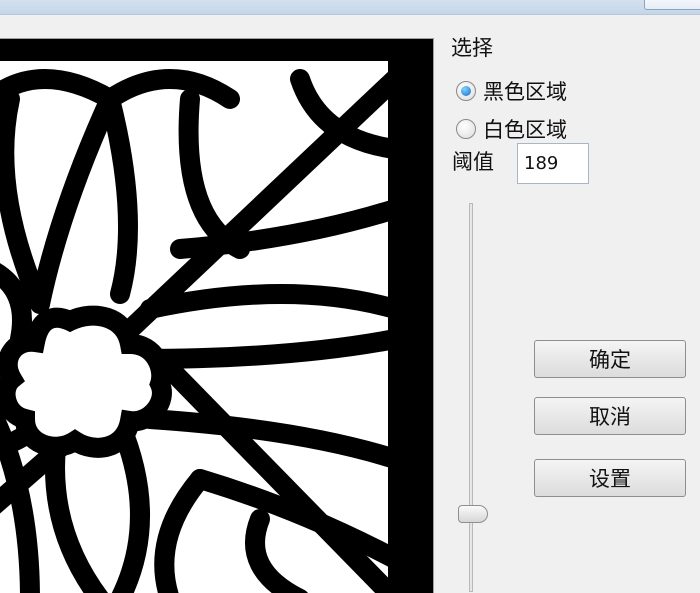 This screenshot has width=700, height=593. Describe the element at coordinates (610, 359) in the screenshot. I see `ok-button: 确定` at that location.